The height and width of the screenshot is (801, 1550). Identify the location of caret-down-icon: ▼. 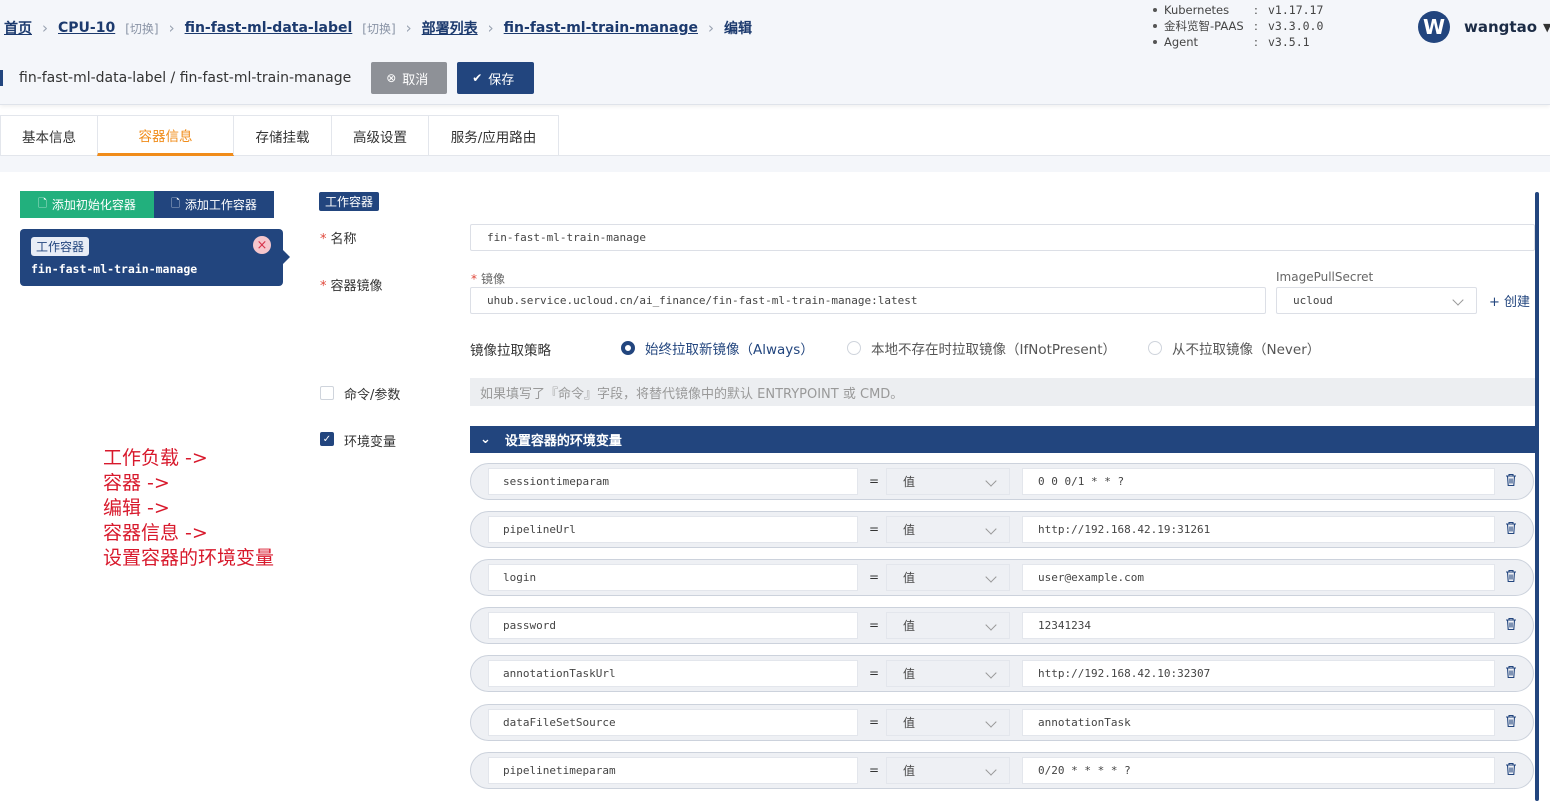
(1546, 27).